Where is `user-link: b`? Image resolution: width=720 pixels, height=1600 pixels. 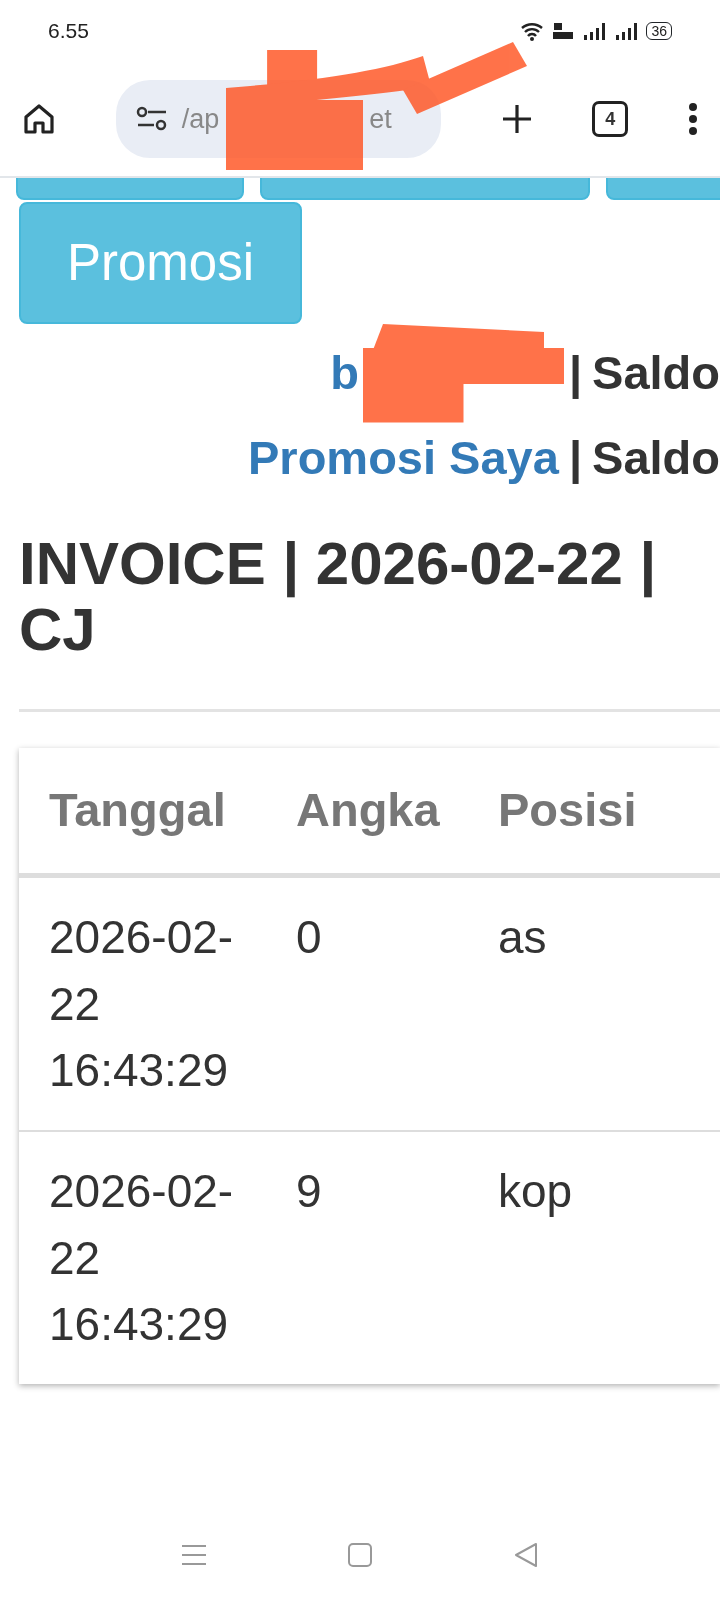 user-link: b is located at coordinates (344, 373).